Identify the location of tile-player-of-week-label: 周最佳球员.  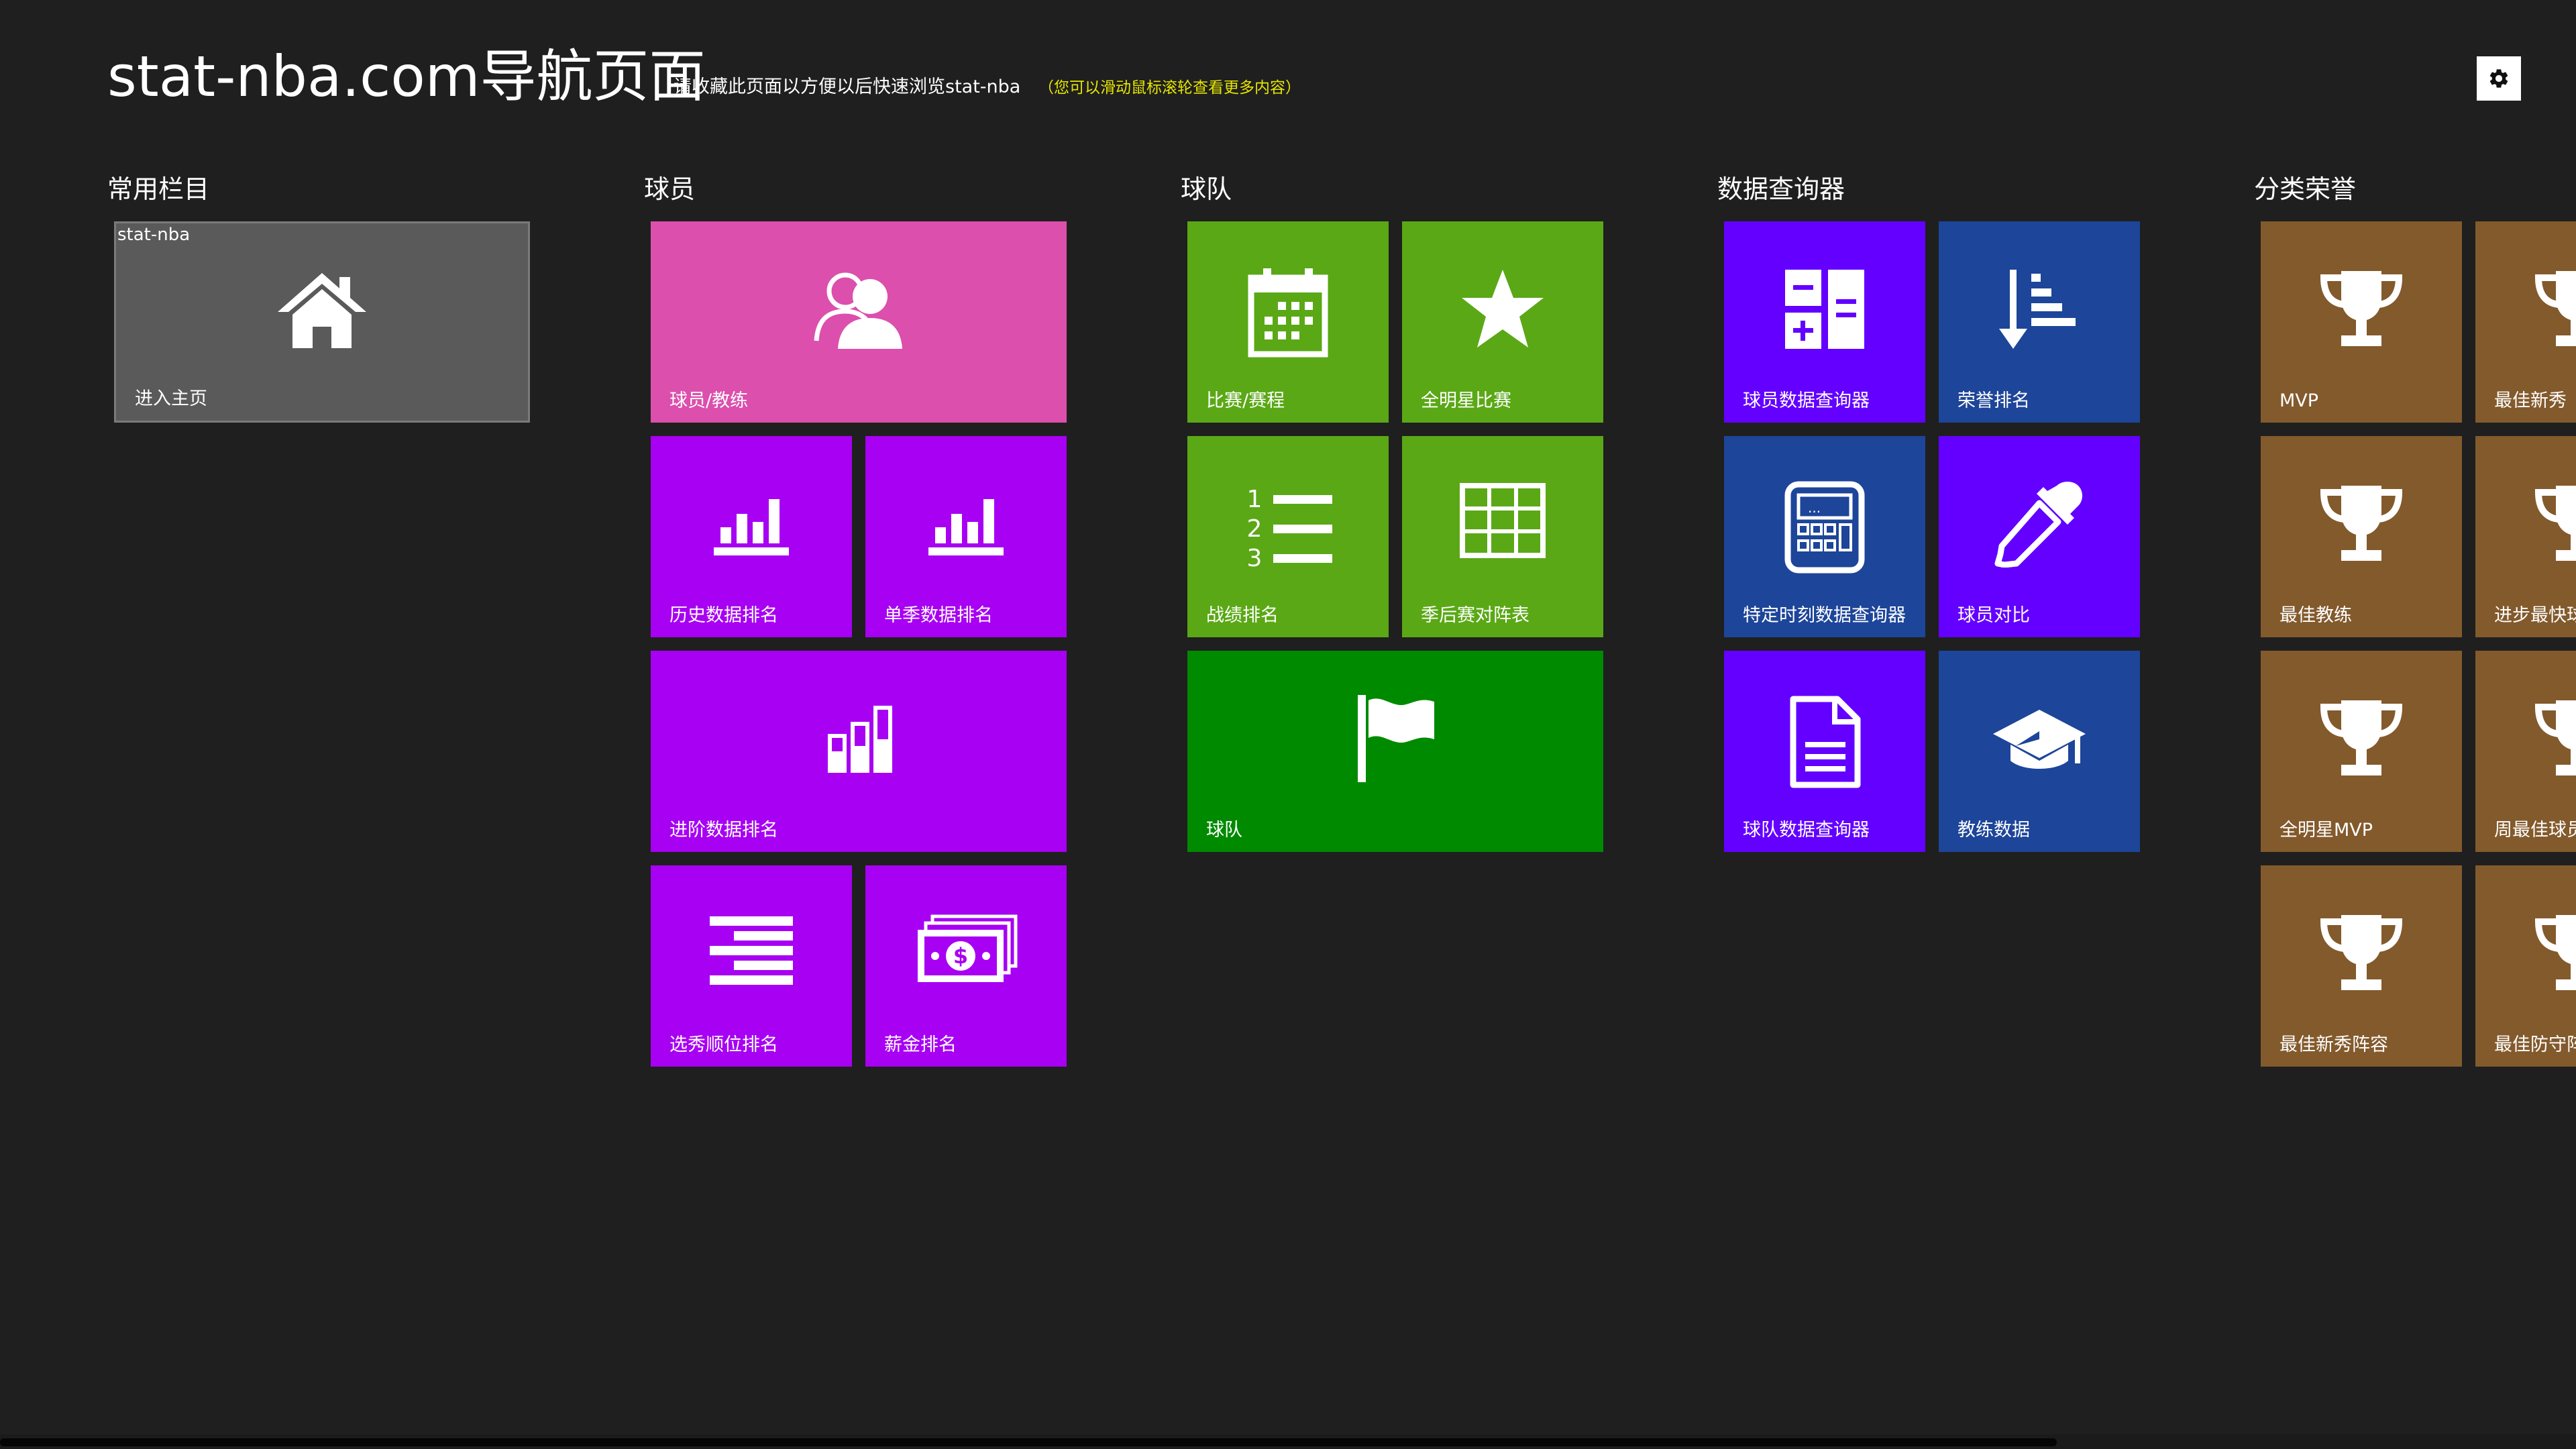
(2535, 830).